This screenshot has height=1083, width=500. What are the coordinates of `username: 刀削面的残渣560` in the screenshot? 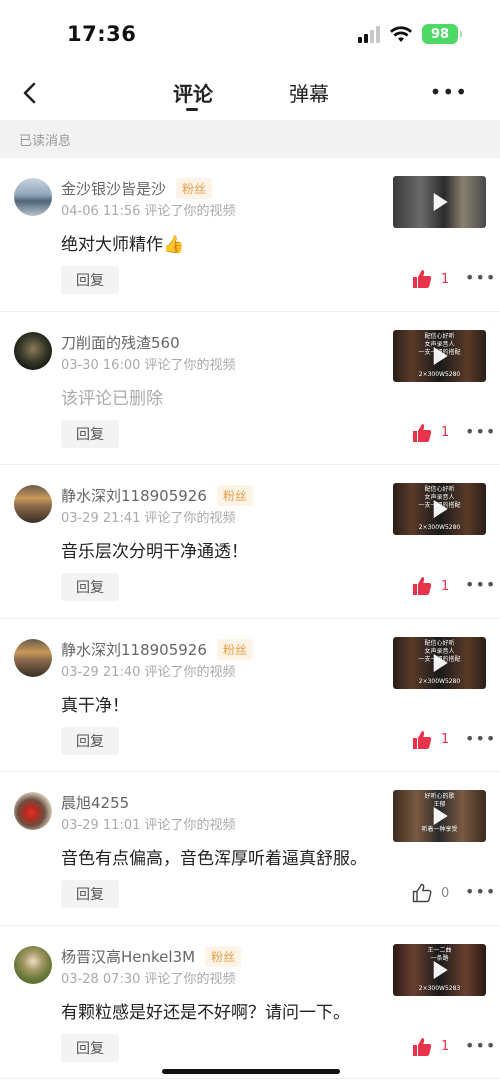 It's located at (120, 342).